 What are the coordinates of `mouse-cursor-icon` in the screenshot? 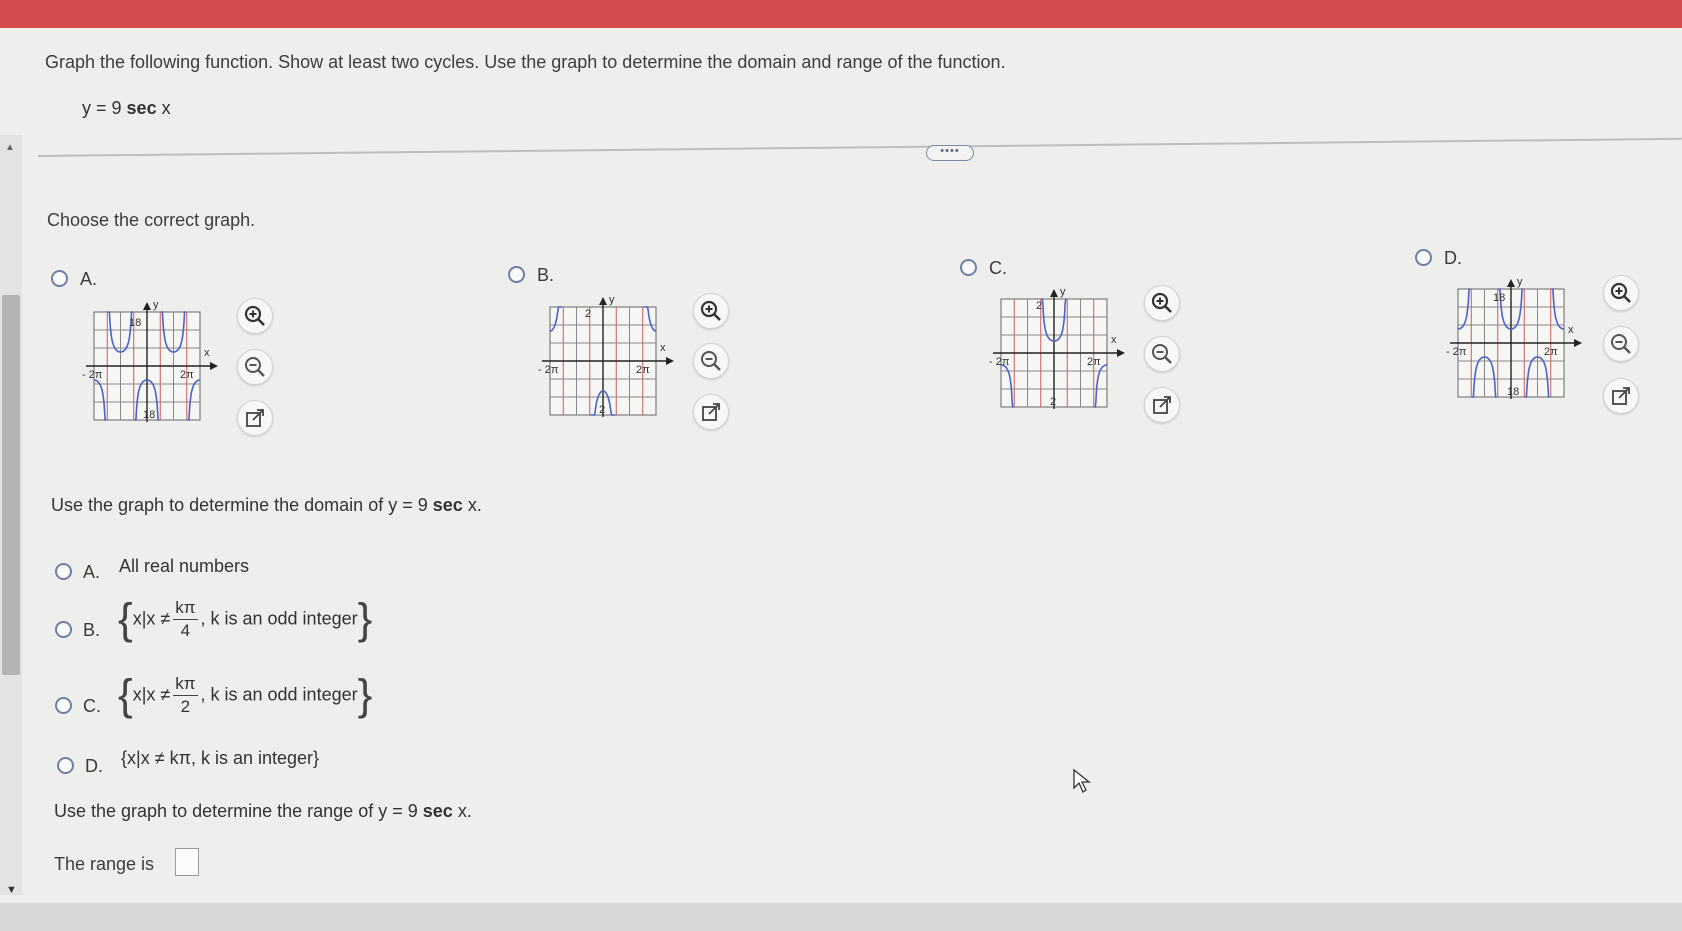 It's located at (1082, 780).